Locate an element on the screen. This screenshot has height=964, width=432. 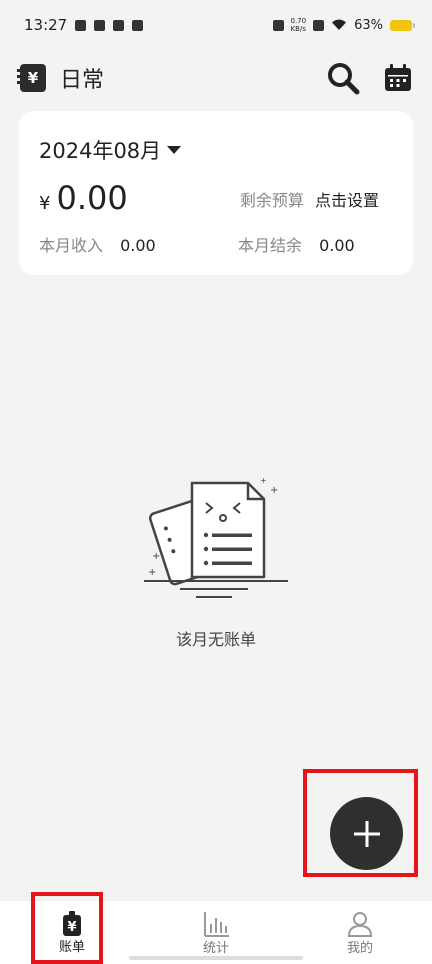
bills-tab-highlight is located at coordinates (67, 928).